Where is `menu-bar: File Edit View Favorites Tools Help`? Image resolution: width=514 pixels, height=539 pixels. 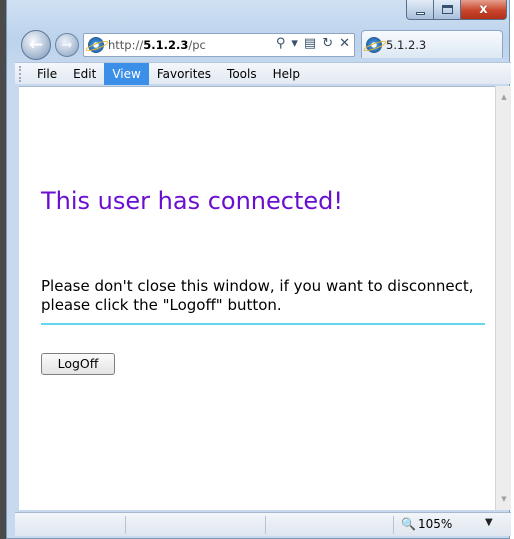
menu-bar: File Edit View Favorites Tools Help is located at coordinates (263, 73).